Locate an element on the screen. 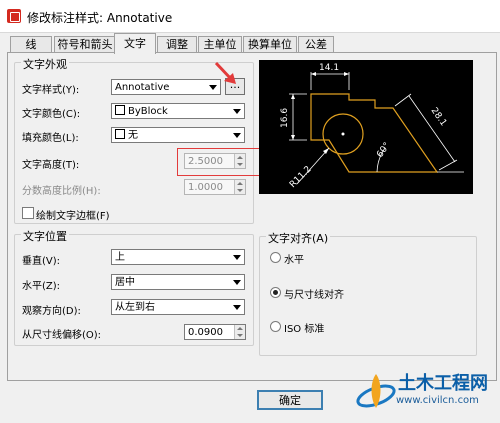  tab-lines: 线 is located at coordinates (31, 44).